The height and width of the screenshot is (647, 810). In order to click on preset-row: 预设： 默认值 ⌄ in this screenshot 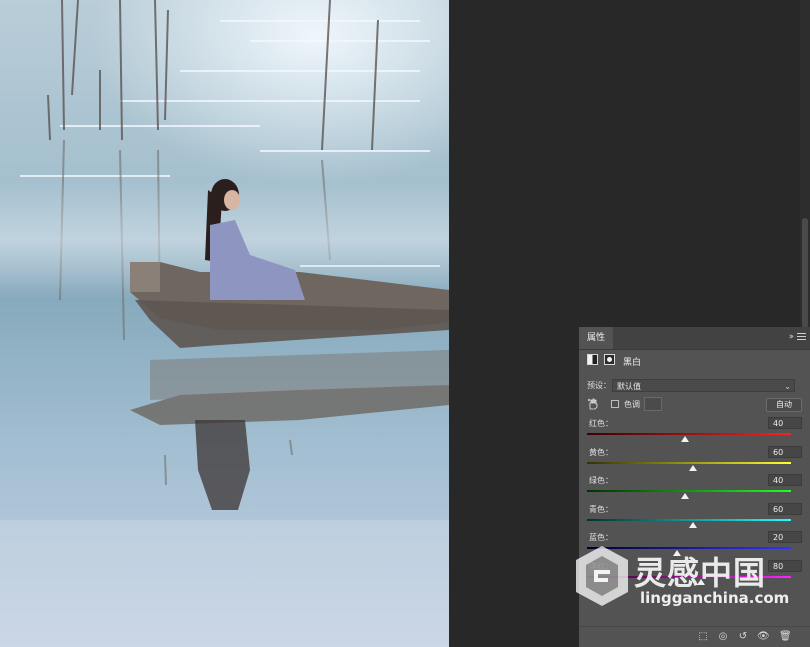, I will do `click(694, 386)`.